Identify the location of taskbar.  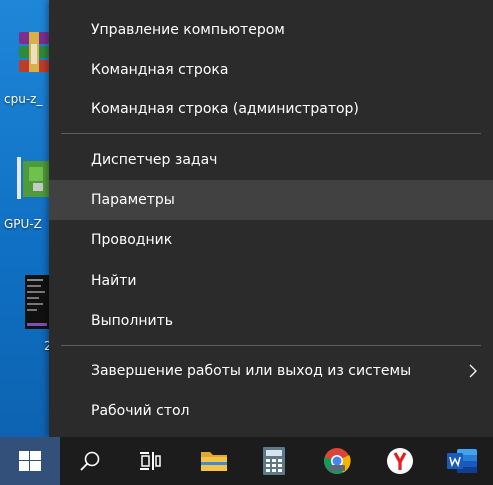
(246, 461).